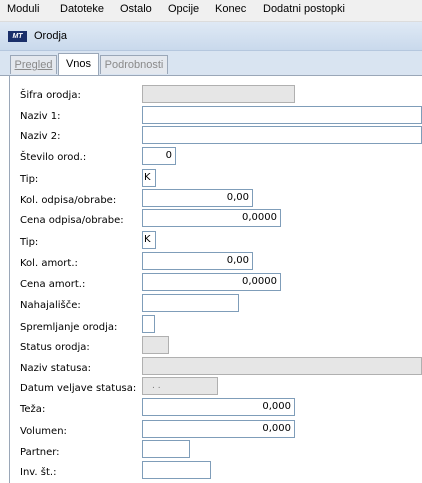 This screenshot has height=483, width=422. I want to click on kol-odpisa-field: 0,00, so click(197, 198).